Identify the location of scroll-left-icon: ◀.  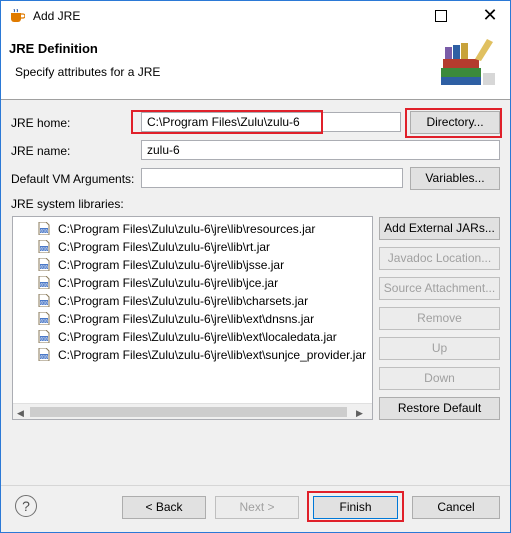
(20, 413).